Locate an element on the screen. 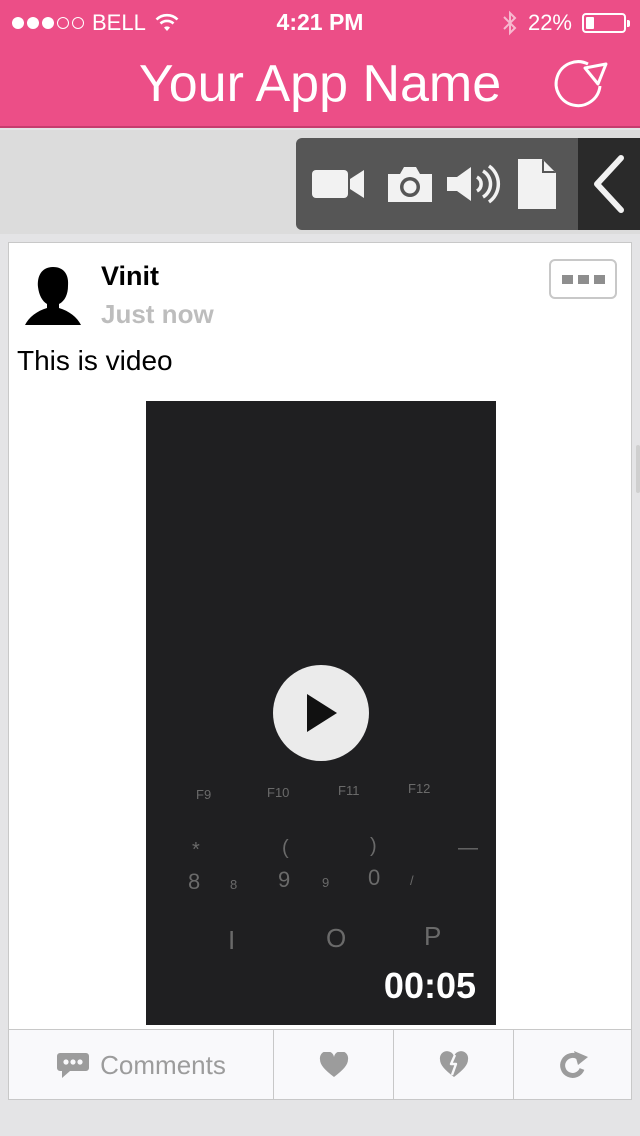  video-frame-text: 0 is located at coordinates (374, 877).